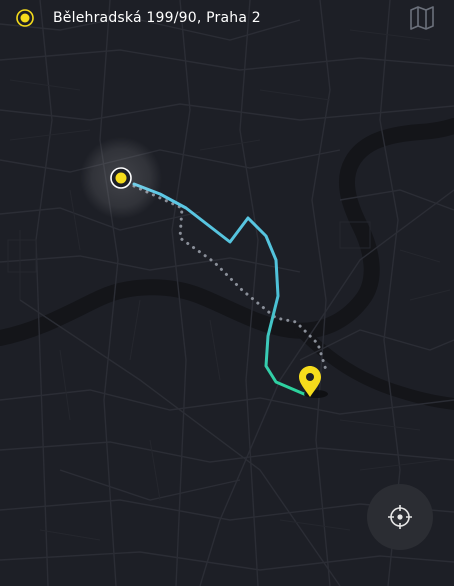 The image size is (454, 586). I want to click on map-icon, so click(422, 18).